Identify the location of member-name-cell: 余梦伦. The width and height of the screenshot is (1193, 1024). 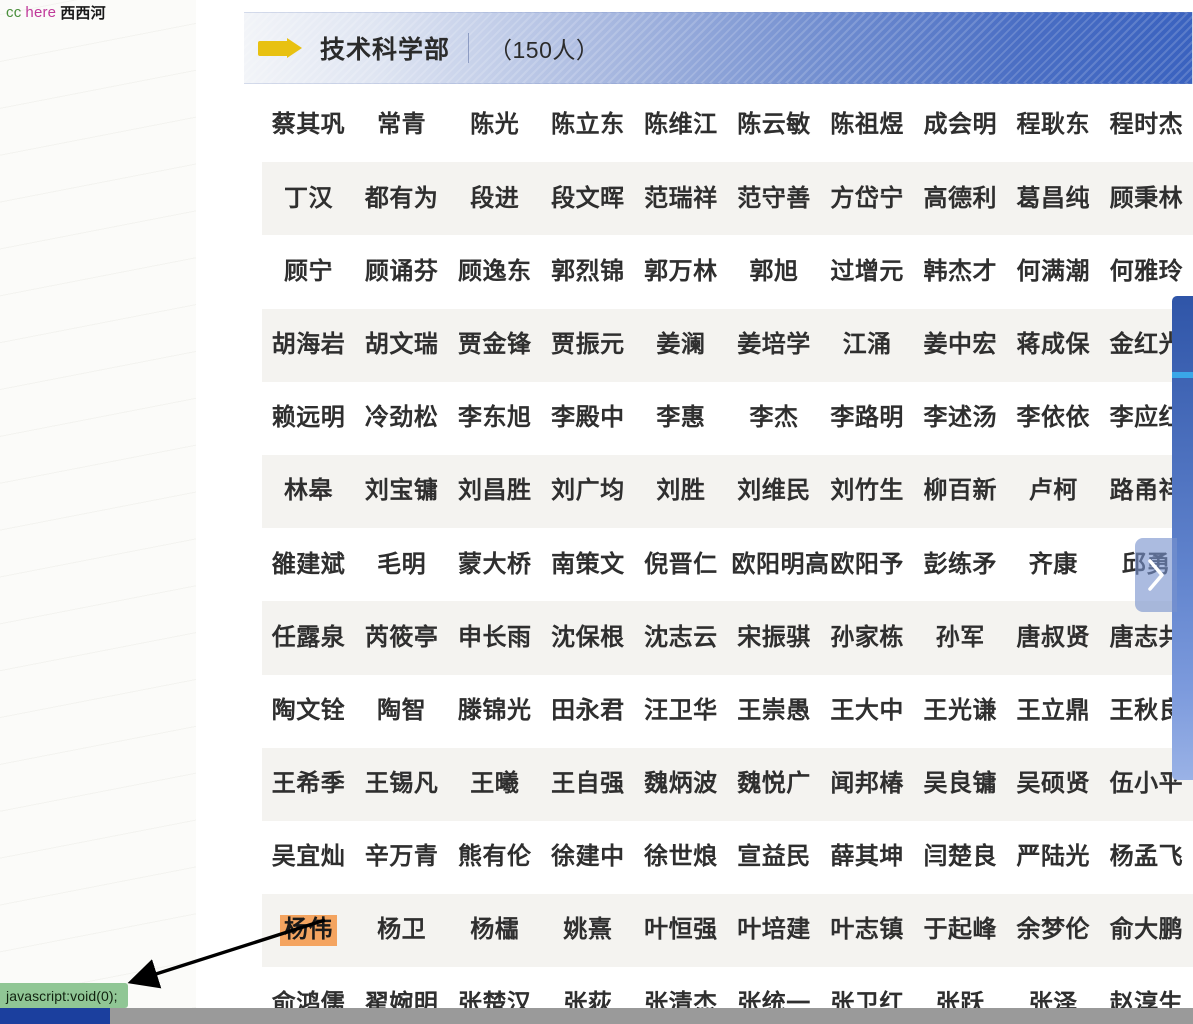
(1053, 930).